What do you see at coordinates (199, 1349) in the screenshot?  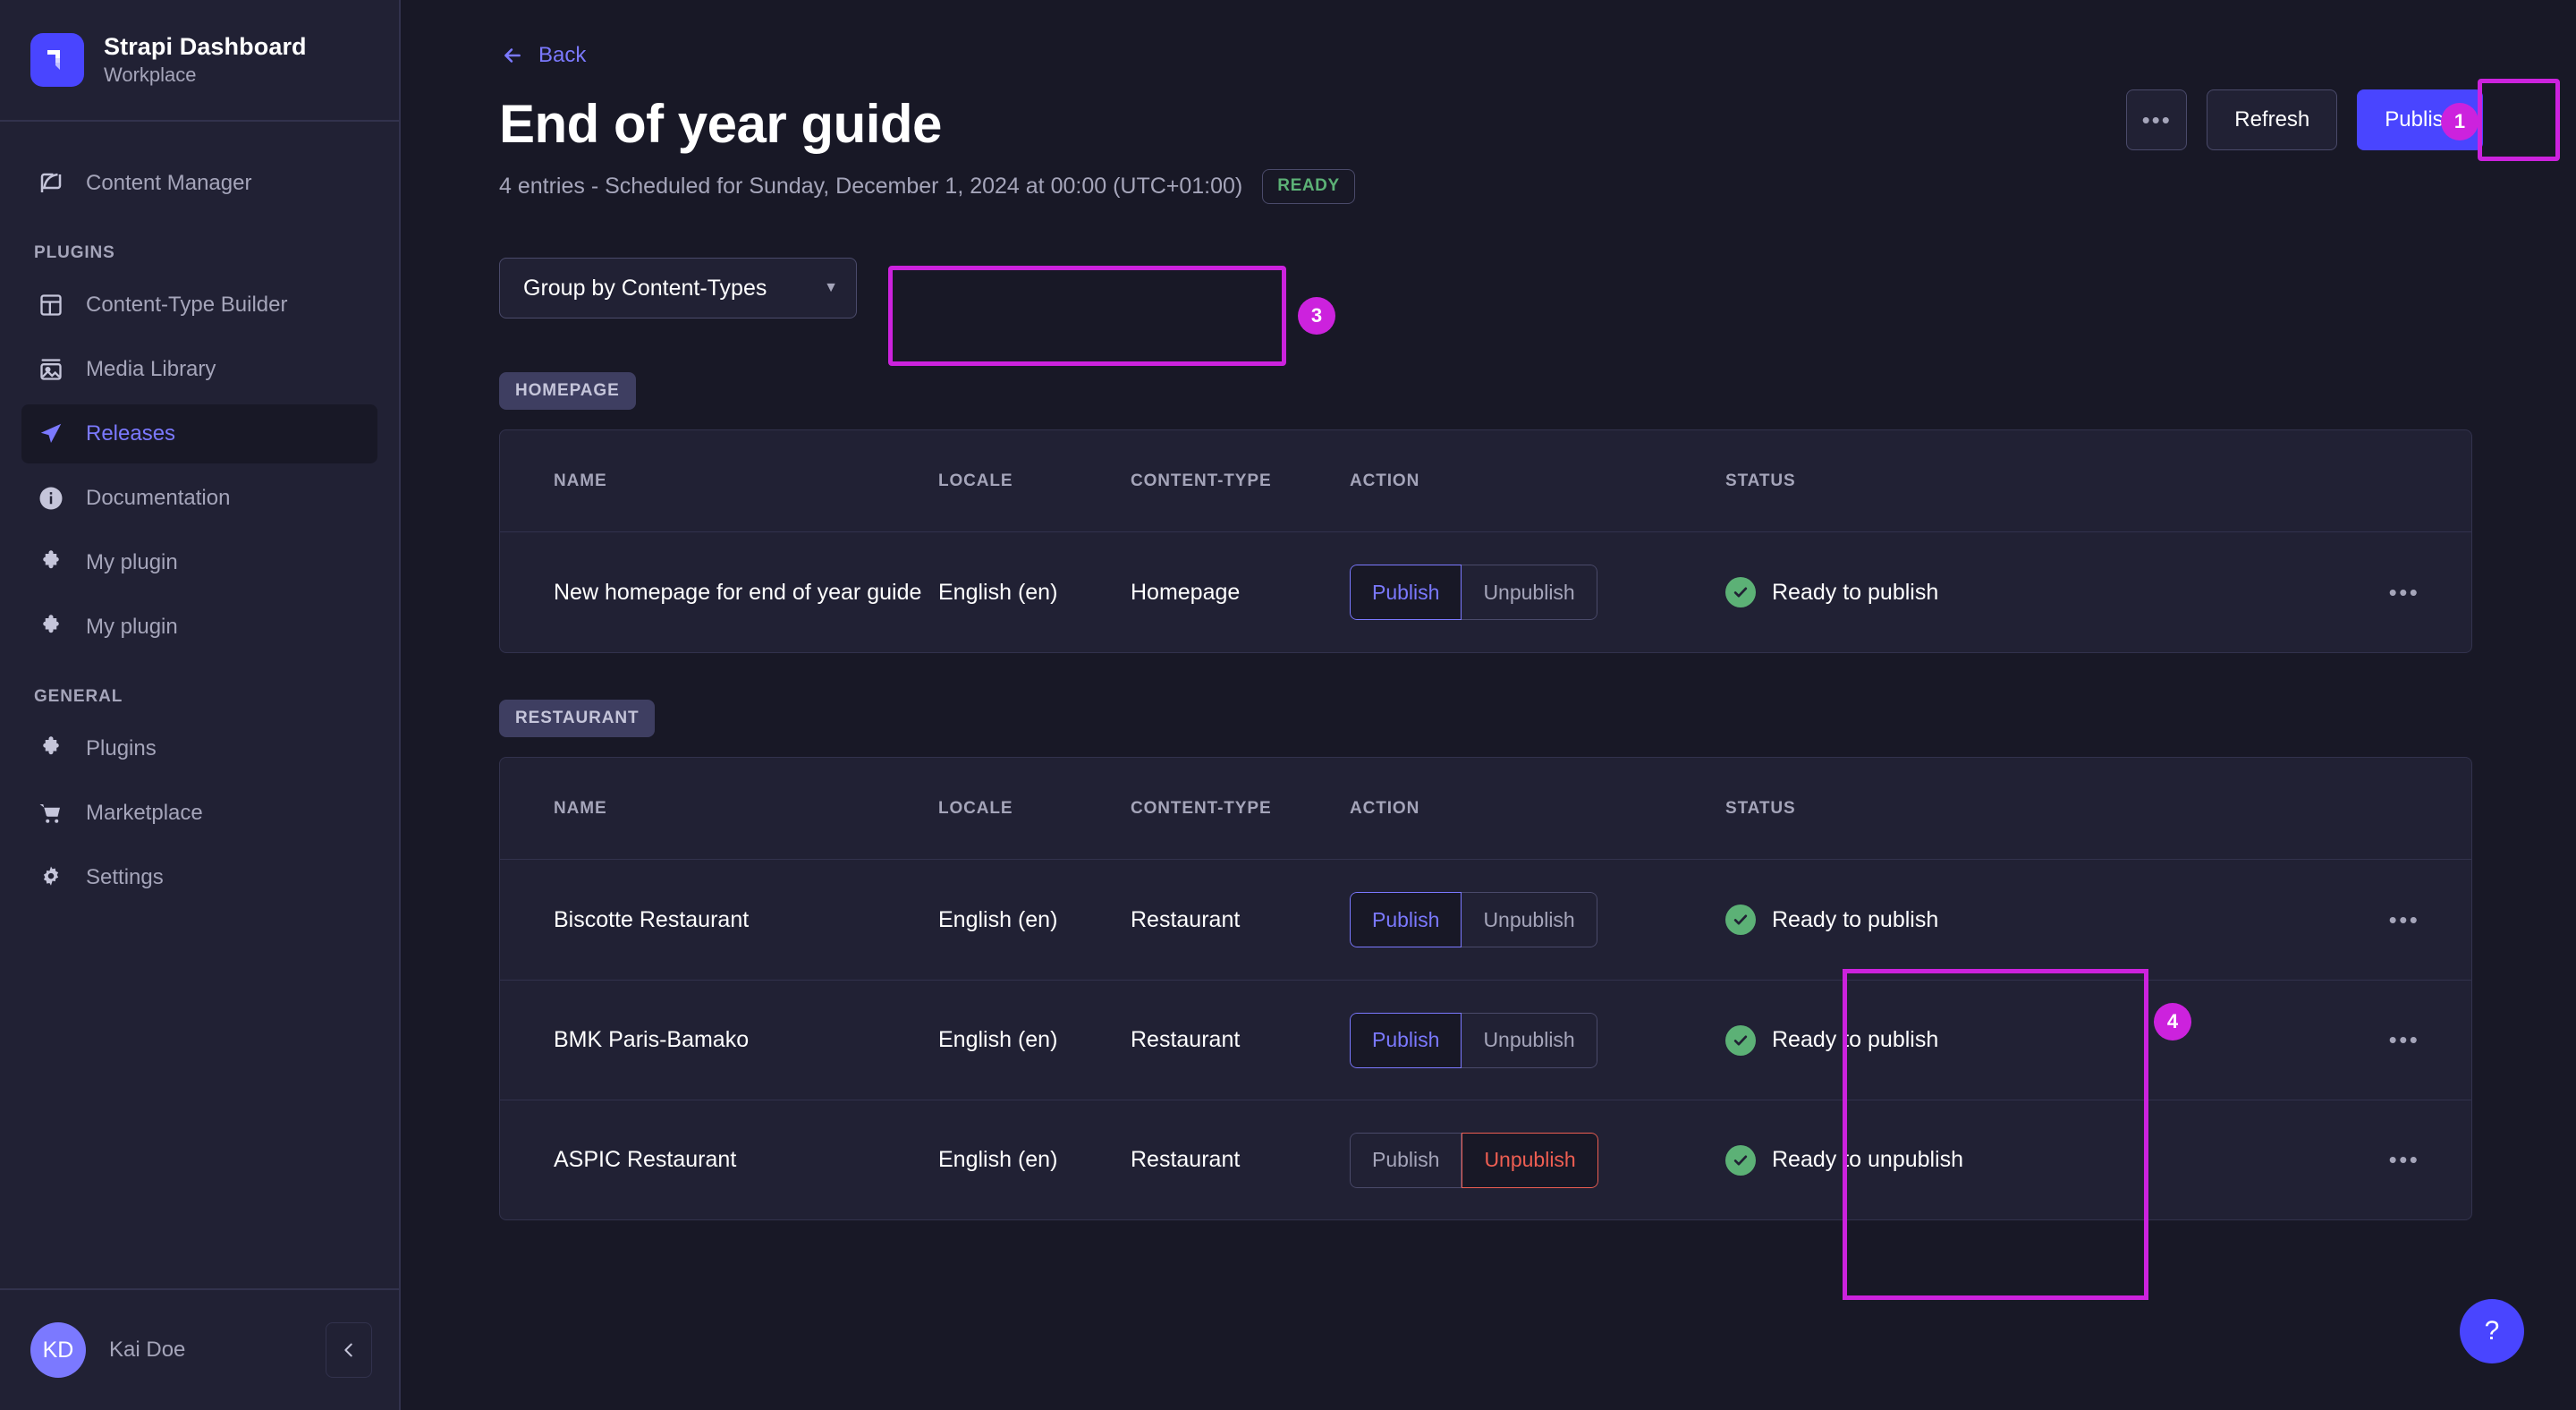 I see `sidebar-user-footer: KD Kai Doe` at bounding box center [199, 1349].